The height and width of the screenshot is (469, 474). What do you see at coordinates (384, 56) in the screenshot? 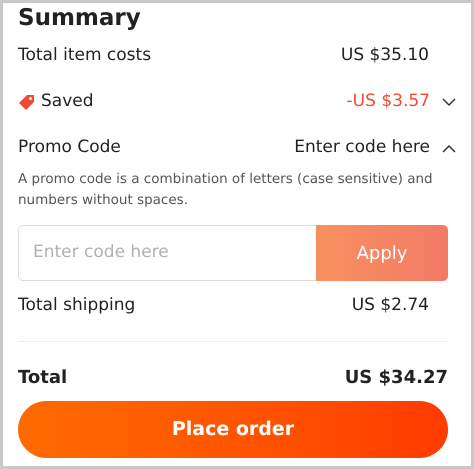
I see `item-costs-value: US $35.10` at bounding box center [384, 56].